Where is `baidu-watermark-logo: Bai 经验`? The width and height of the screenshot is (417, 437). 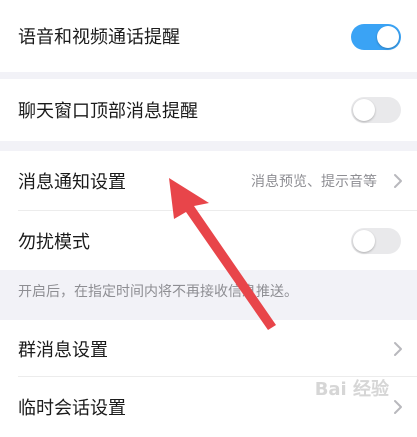
baidu-watermark-logo: Bai 经验 is located at coordinates (351, 389).